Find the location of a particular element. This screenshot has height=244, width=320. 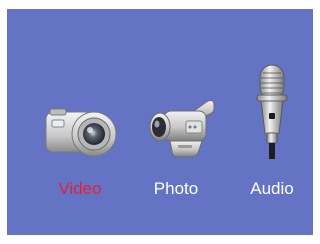

digital-camera-icon is located at coordinates (81, 132).